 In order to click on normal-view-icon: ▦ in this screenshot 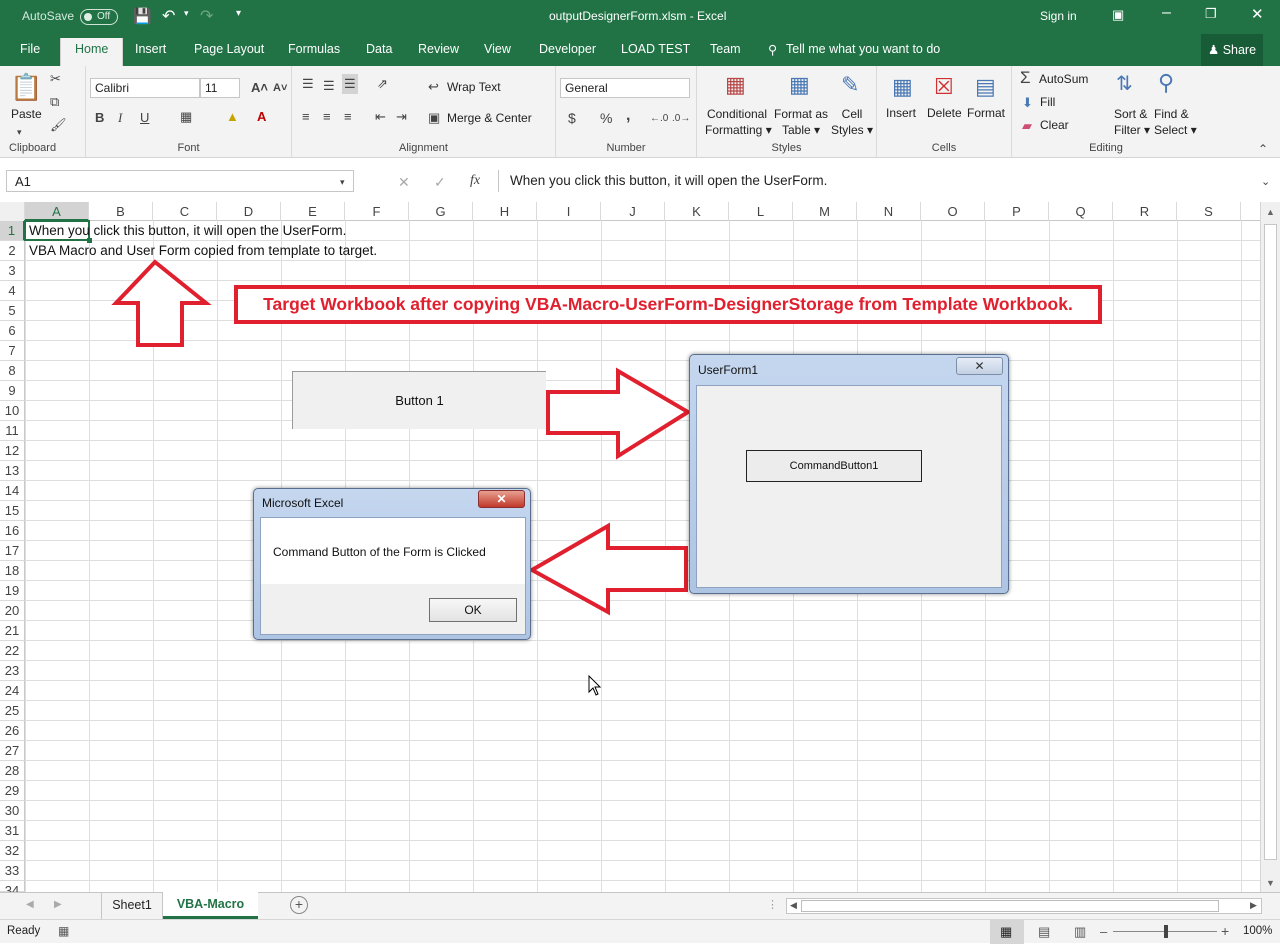, I will do `click(1006, 931)`.